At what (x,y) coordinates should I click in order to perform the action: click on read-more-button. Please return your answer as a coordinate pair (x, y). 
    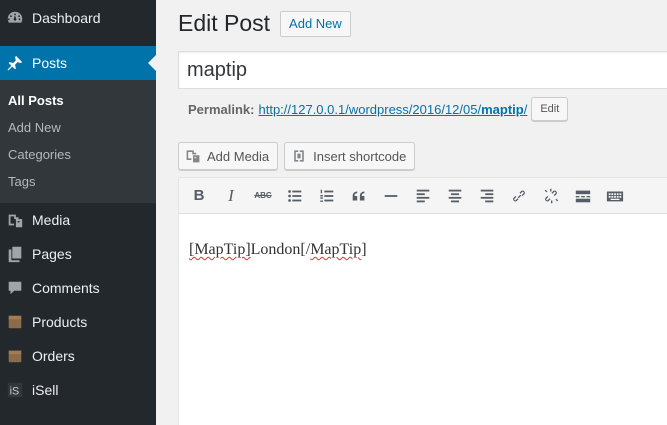
    Looking at the image, I should click on (583, 196).